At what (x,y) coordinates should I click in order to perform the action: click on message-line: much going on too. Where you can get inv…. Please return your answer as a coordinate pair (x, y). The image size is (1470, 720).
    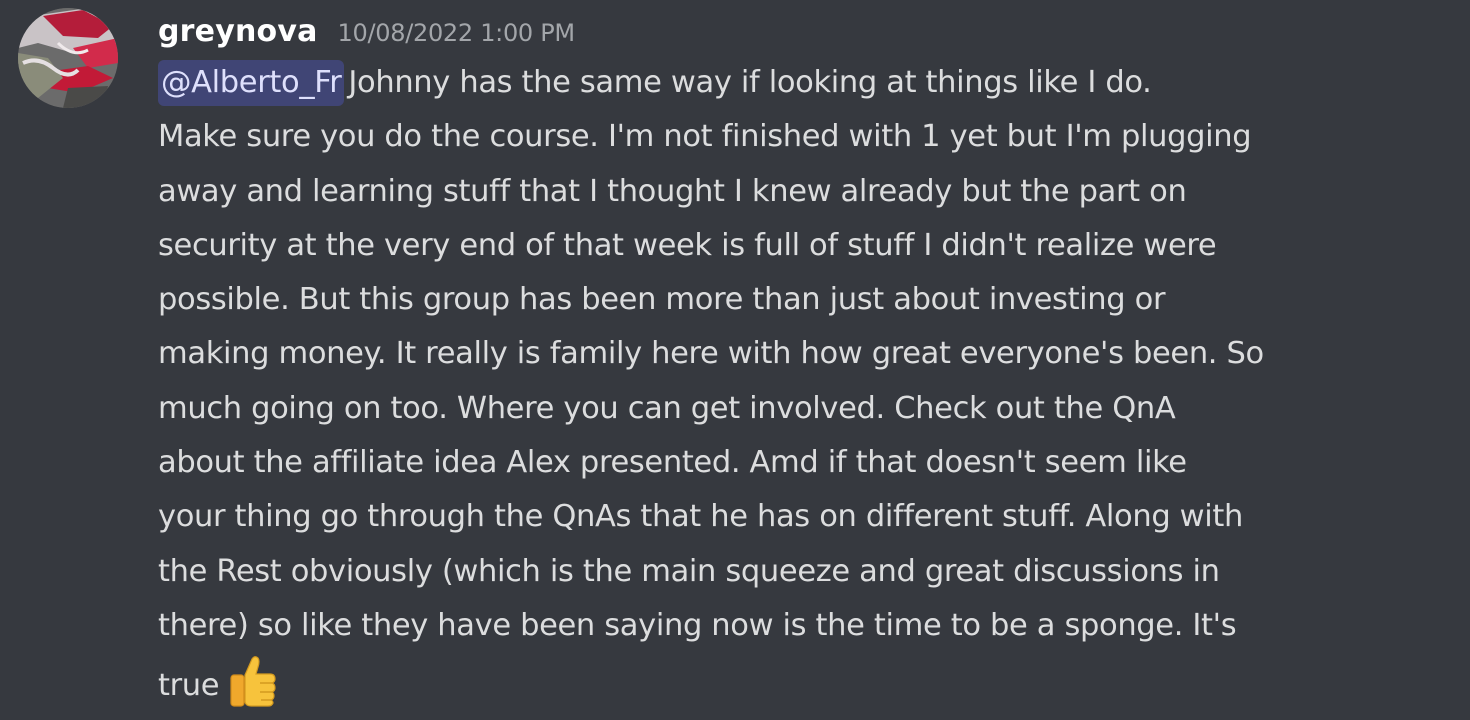
    Looking at the image, I should click on (667, 408).